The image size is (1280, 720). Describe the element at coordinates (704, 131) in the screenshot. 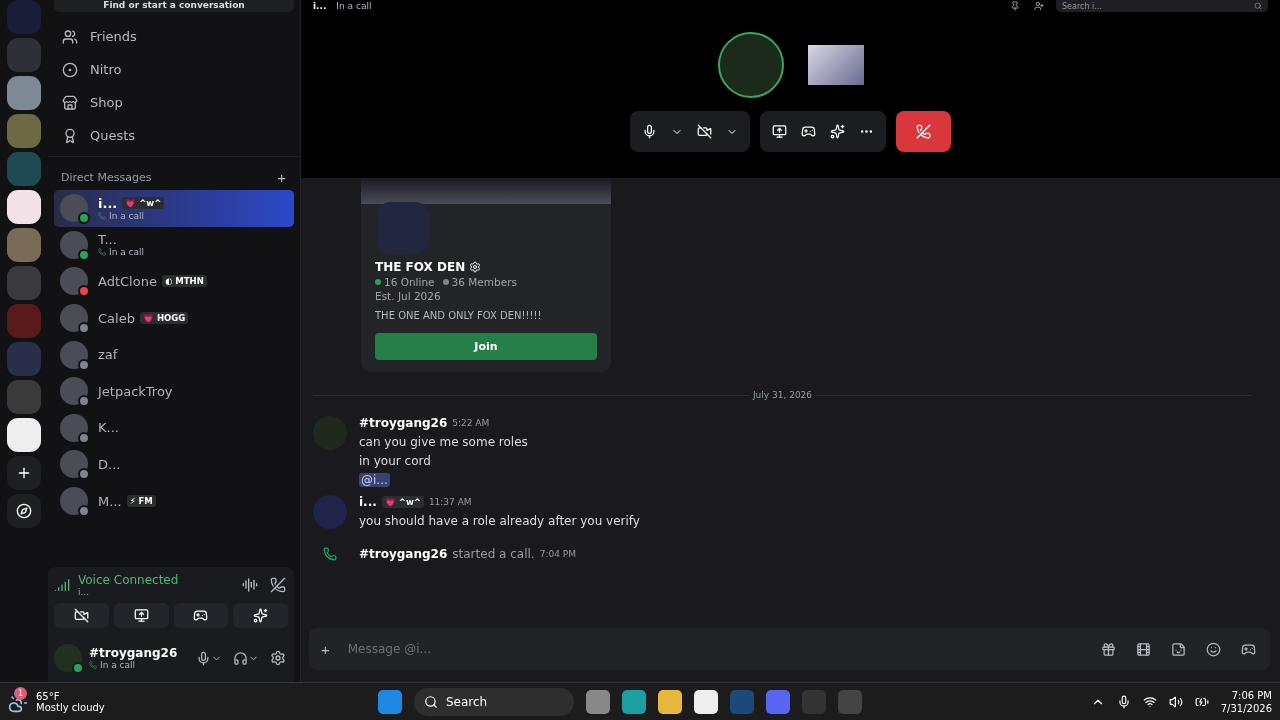

I see `camera-off-icon` at that location.